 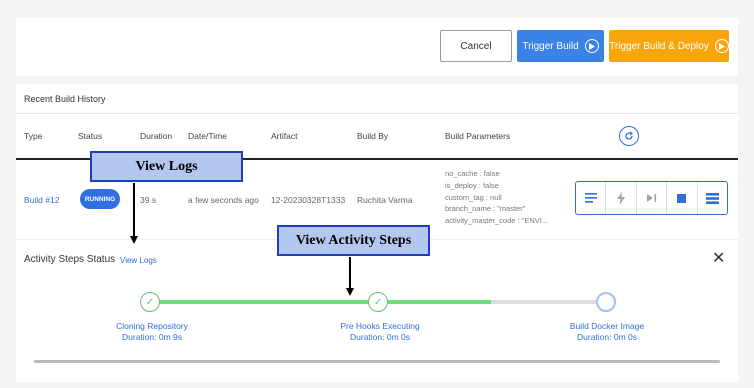 I want to click on annotation-view-activity-steps: View Activity Steps, so click(x=353, y=240).